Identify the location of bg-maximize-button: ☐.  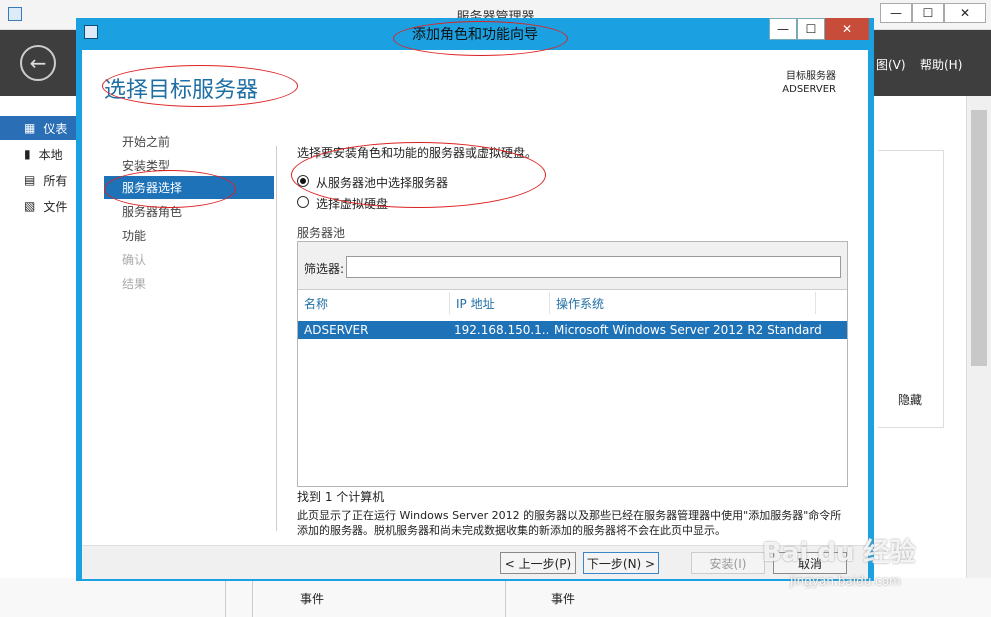
(928, 13).